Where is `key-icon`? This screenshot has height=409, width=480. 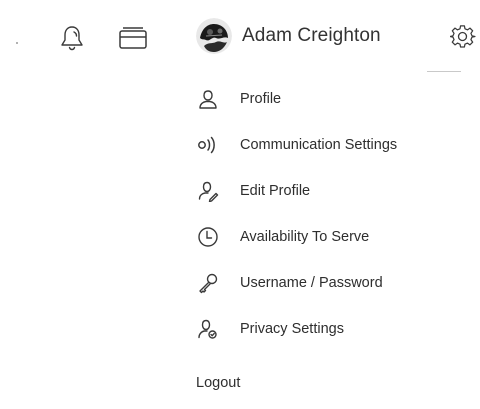 key-icon is located at coordinates (208, 283).